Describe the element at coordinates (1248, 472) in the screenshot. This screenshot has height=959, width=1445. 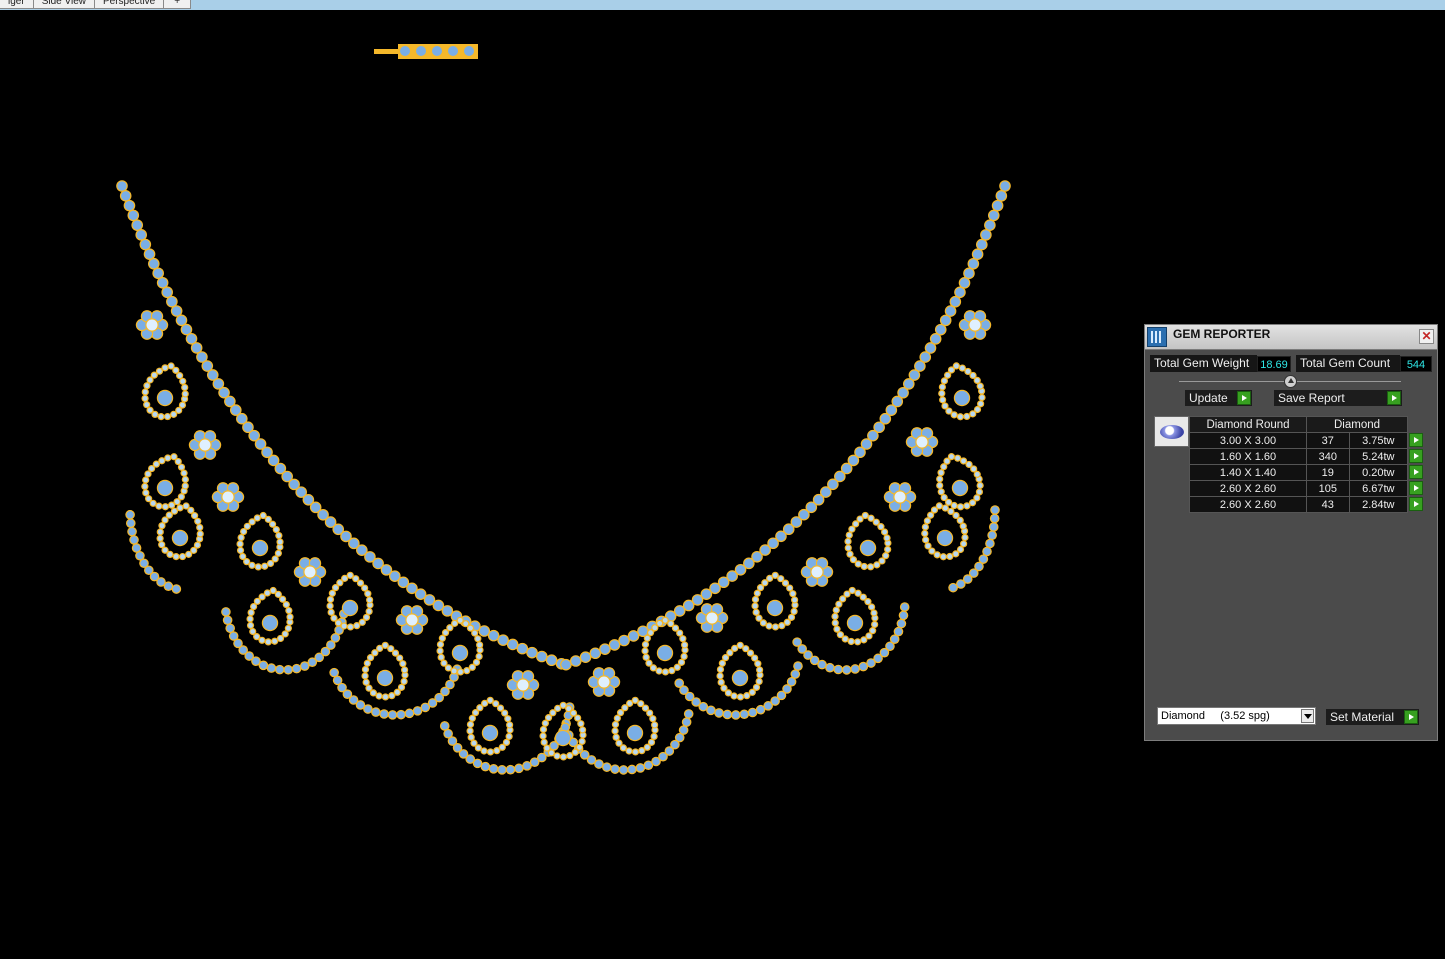
I see `gem-size-cell: 1.40 X 1.40` at that location.